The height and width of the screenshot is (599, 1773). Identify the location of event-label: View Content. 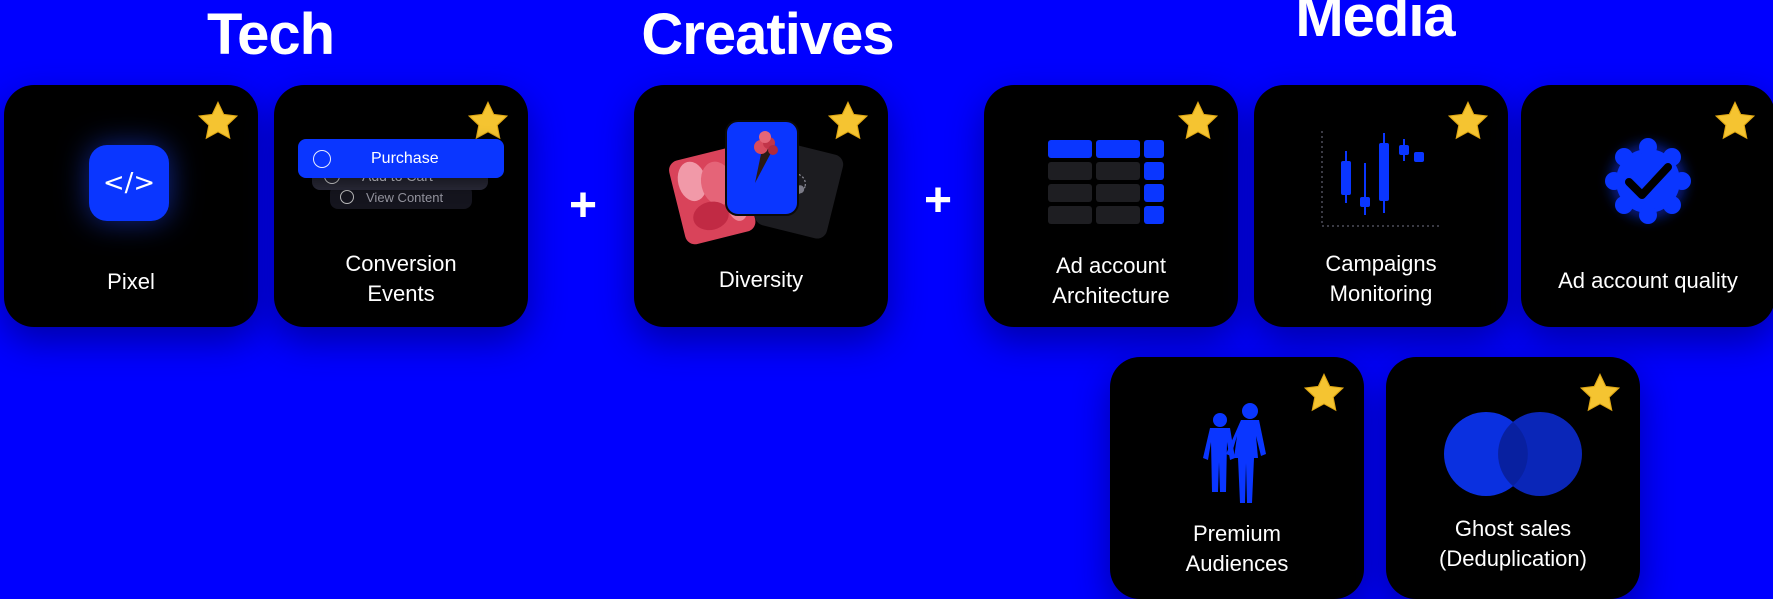
(405, 197).